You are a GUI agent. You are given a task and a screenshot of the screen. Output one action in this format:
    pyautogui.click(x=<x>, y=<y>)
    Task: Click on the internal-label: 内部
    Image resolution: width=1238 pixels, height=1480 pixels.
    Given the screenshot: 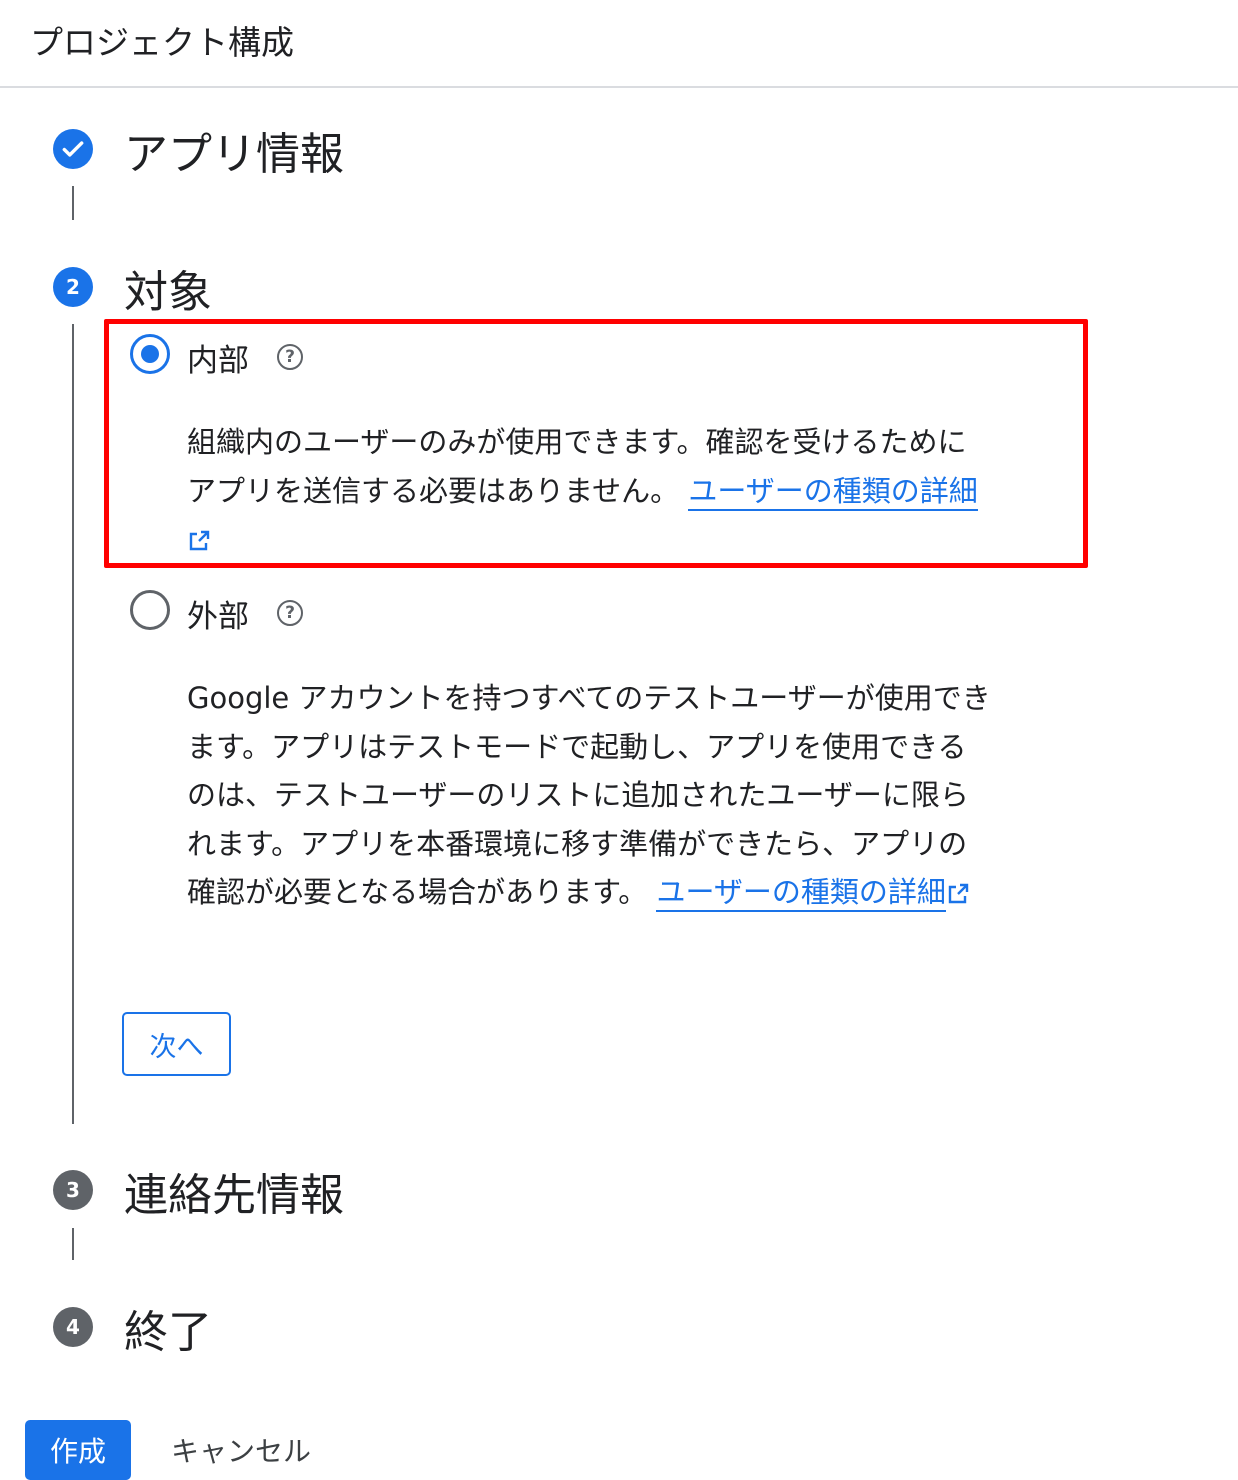 What is the action you would take?
    pyautogui.click(x=218, y=357)
    